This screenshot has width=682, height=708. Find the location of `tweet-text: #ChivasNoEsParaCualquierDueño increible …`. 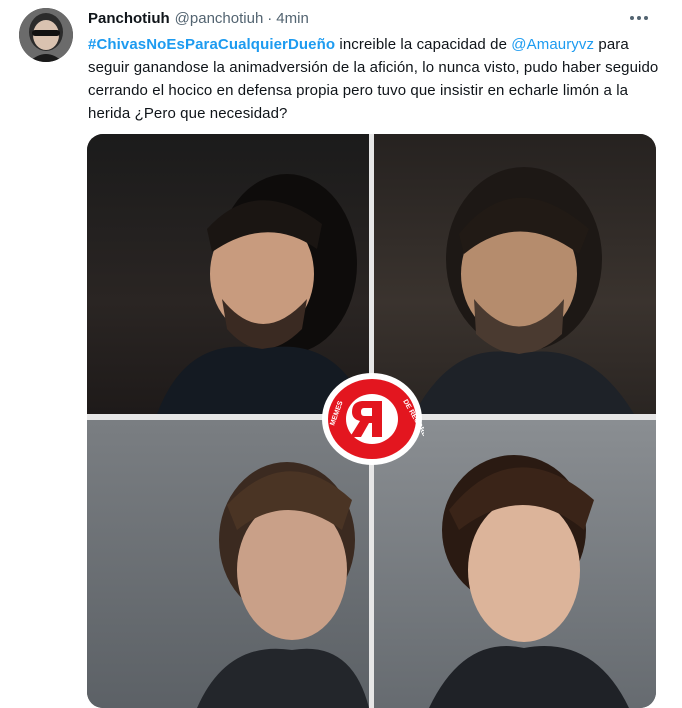

tweet-text: #ChivasNoEsParaCualquierDueño increible … is located at coordinates (378, 79).